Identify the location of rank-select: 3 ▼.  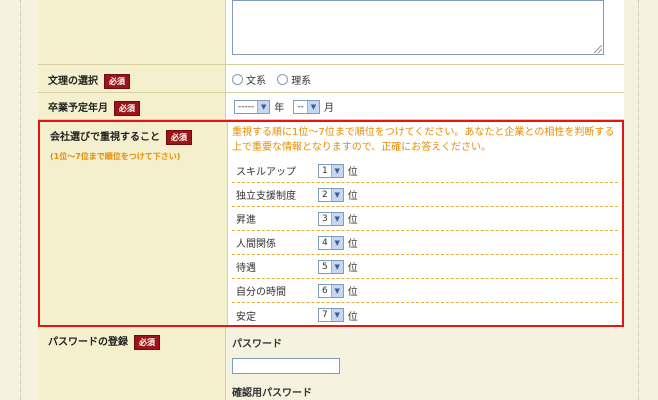
(331, 218).